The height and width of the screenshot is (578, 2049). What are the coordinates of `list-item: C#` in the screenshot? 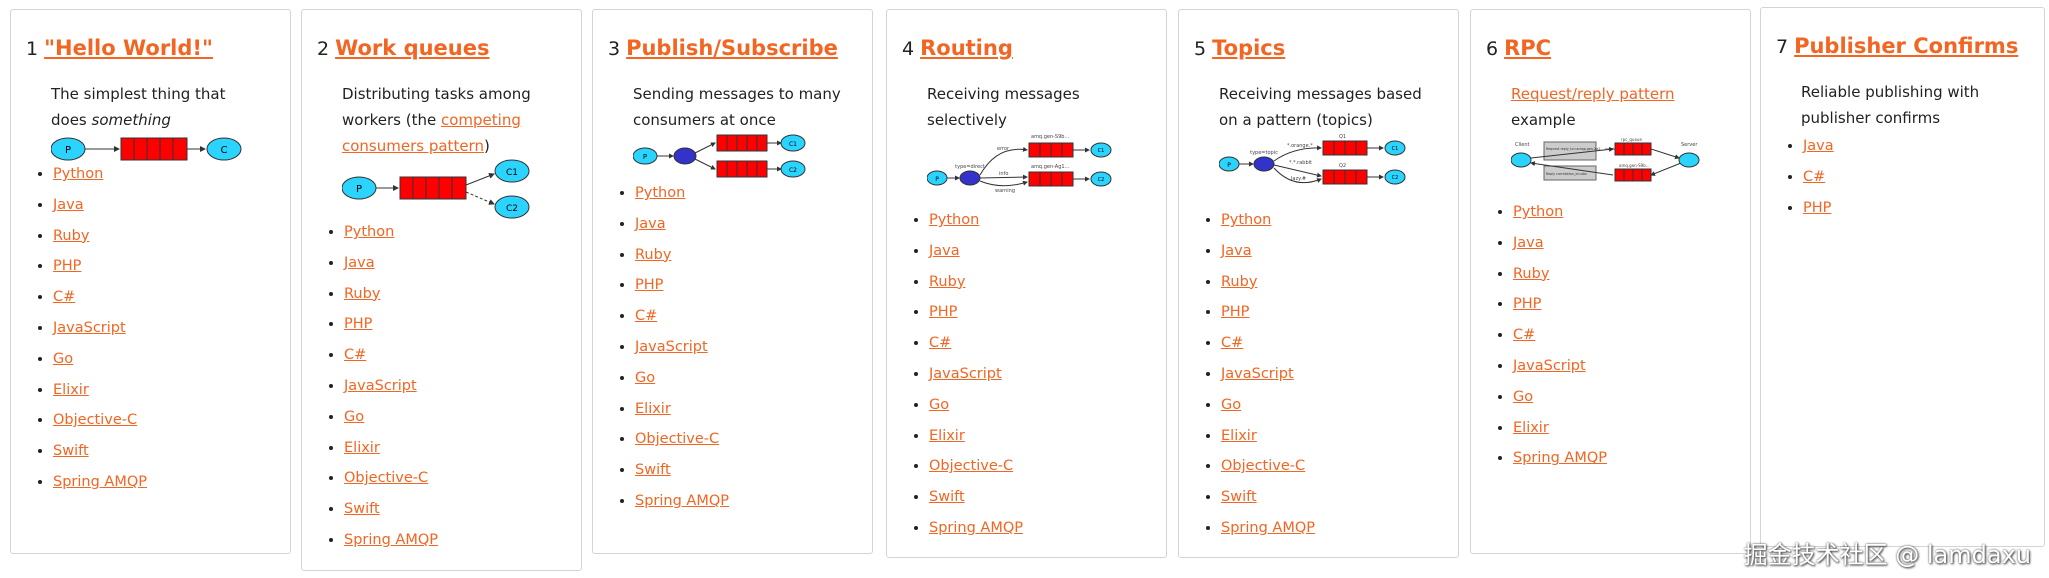 It's located at (976, 346).